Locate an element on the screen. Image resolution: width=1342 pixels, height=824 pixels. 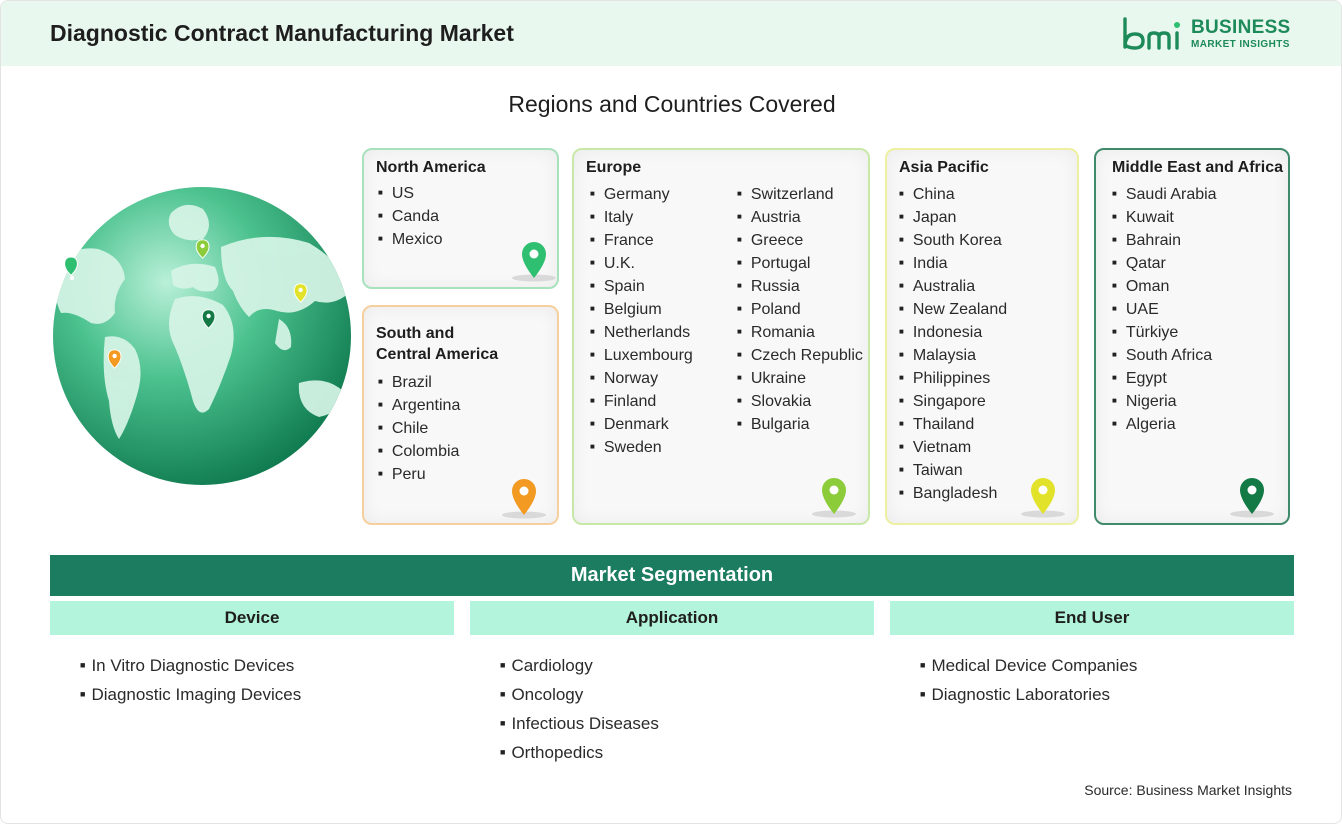
globe-icon is located at coordinates (202, 336).